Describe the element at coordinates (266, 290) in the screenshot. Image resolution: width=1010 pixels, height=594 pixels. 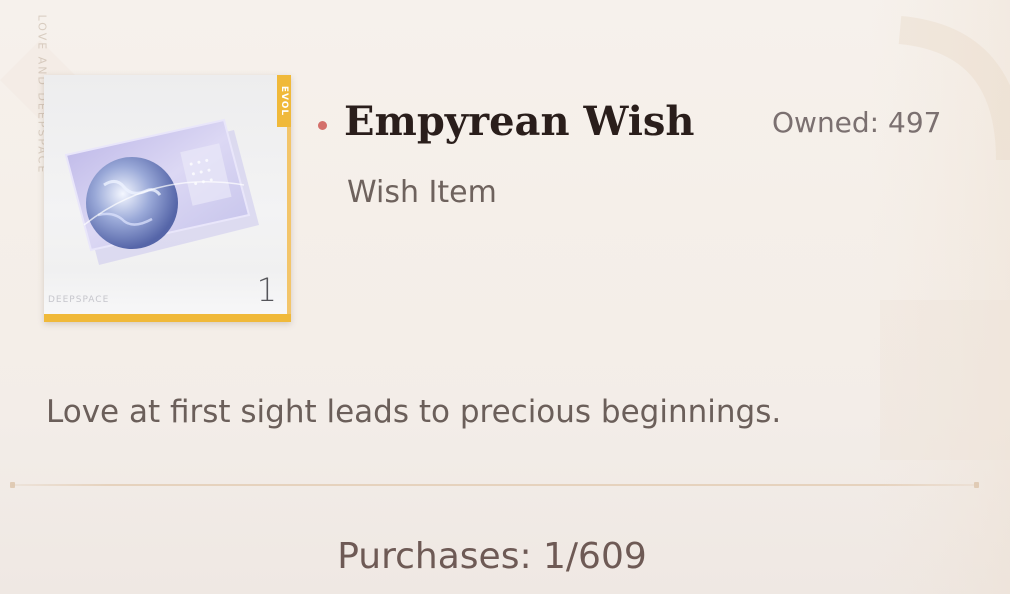
I see `item-quantity: 1` at that location.